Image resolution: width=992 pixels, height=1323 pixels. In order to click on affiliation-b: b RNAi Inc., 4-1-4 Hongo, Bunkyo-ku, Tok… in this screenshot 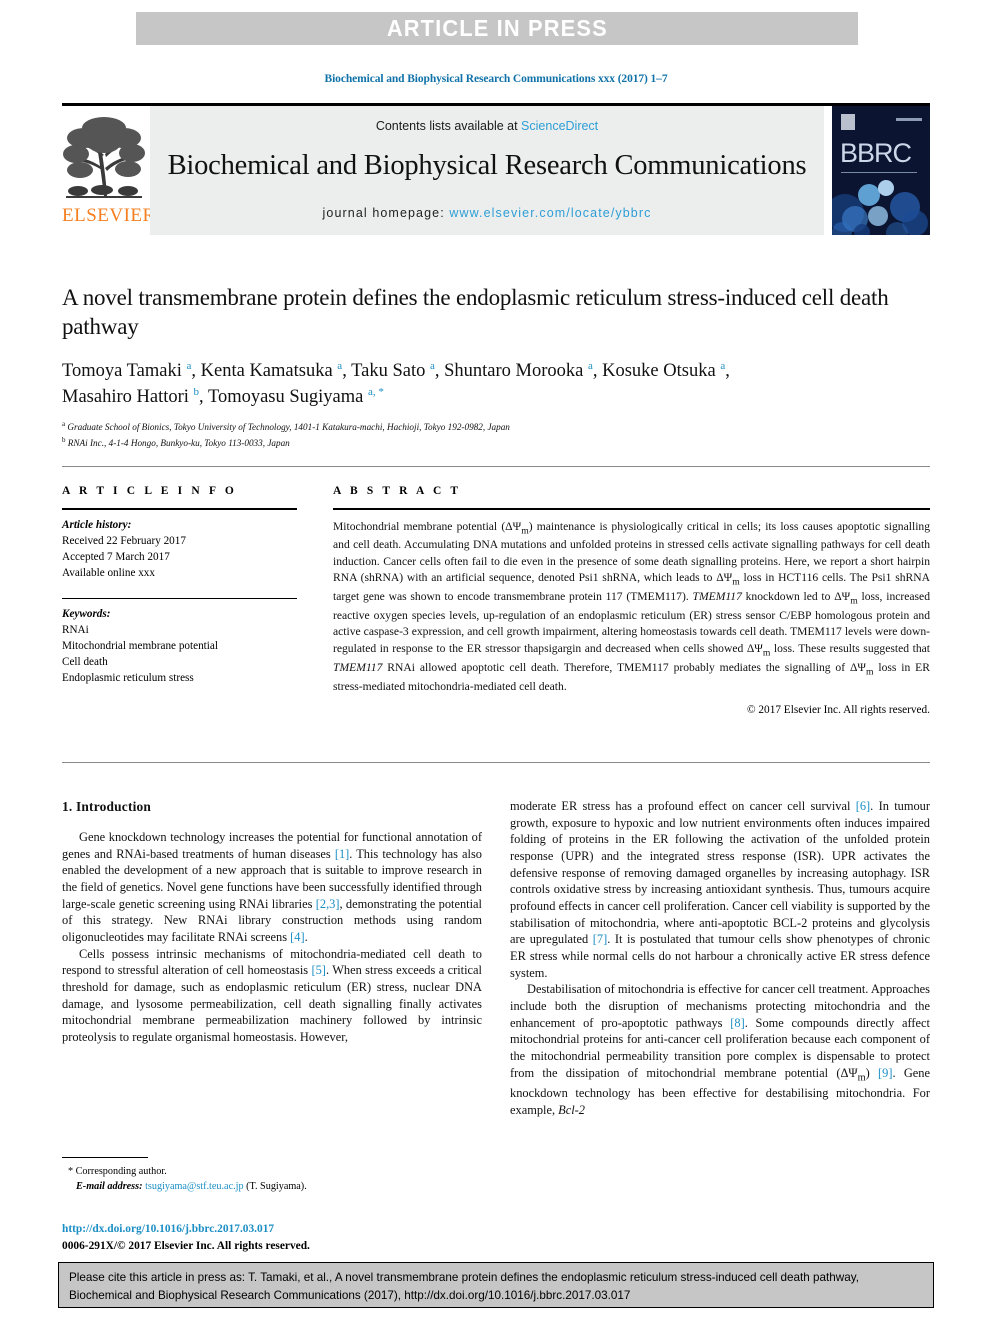, I will do `click(176, 442)`.